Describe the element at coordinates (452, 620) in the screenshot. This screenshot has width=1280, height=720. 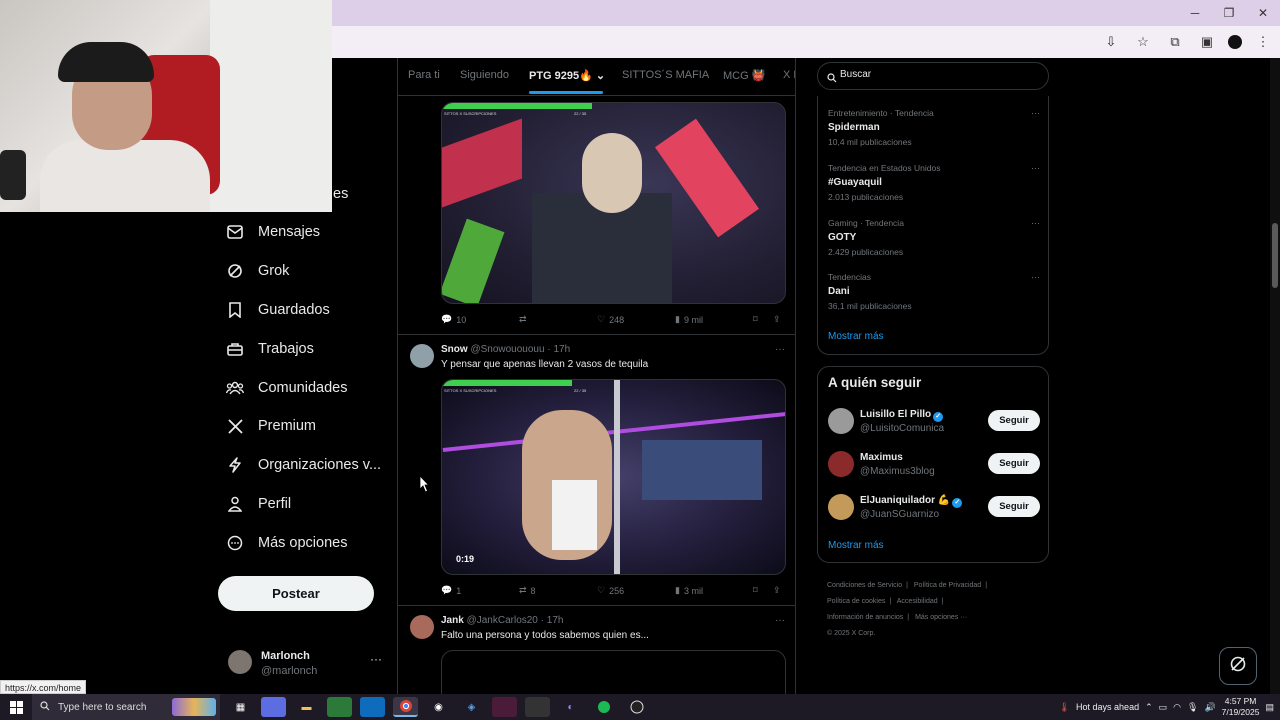
I see `tweet-author-name: Jank` at that location.